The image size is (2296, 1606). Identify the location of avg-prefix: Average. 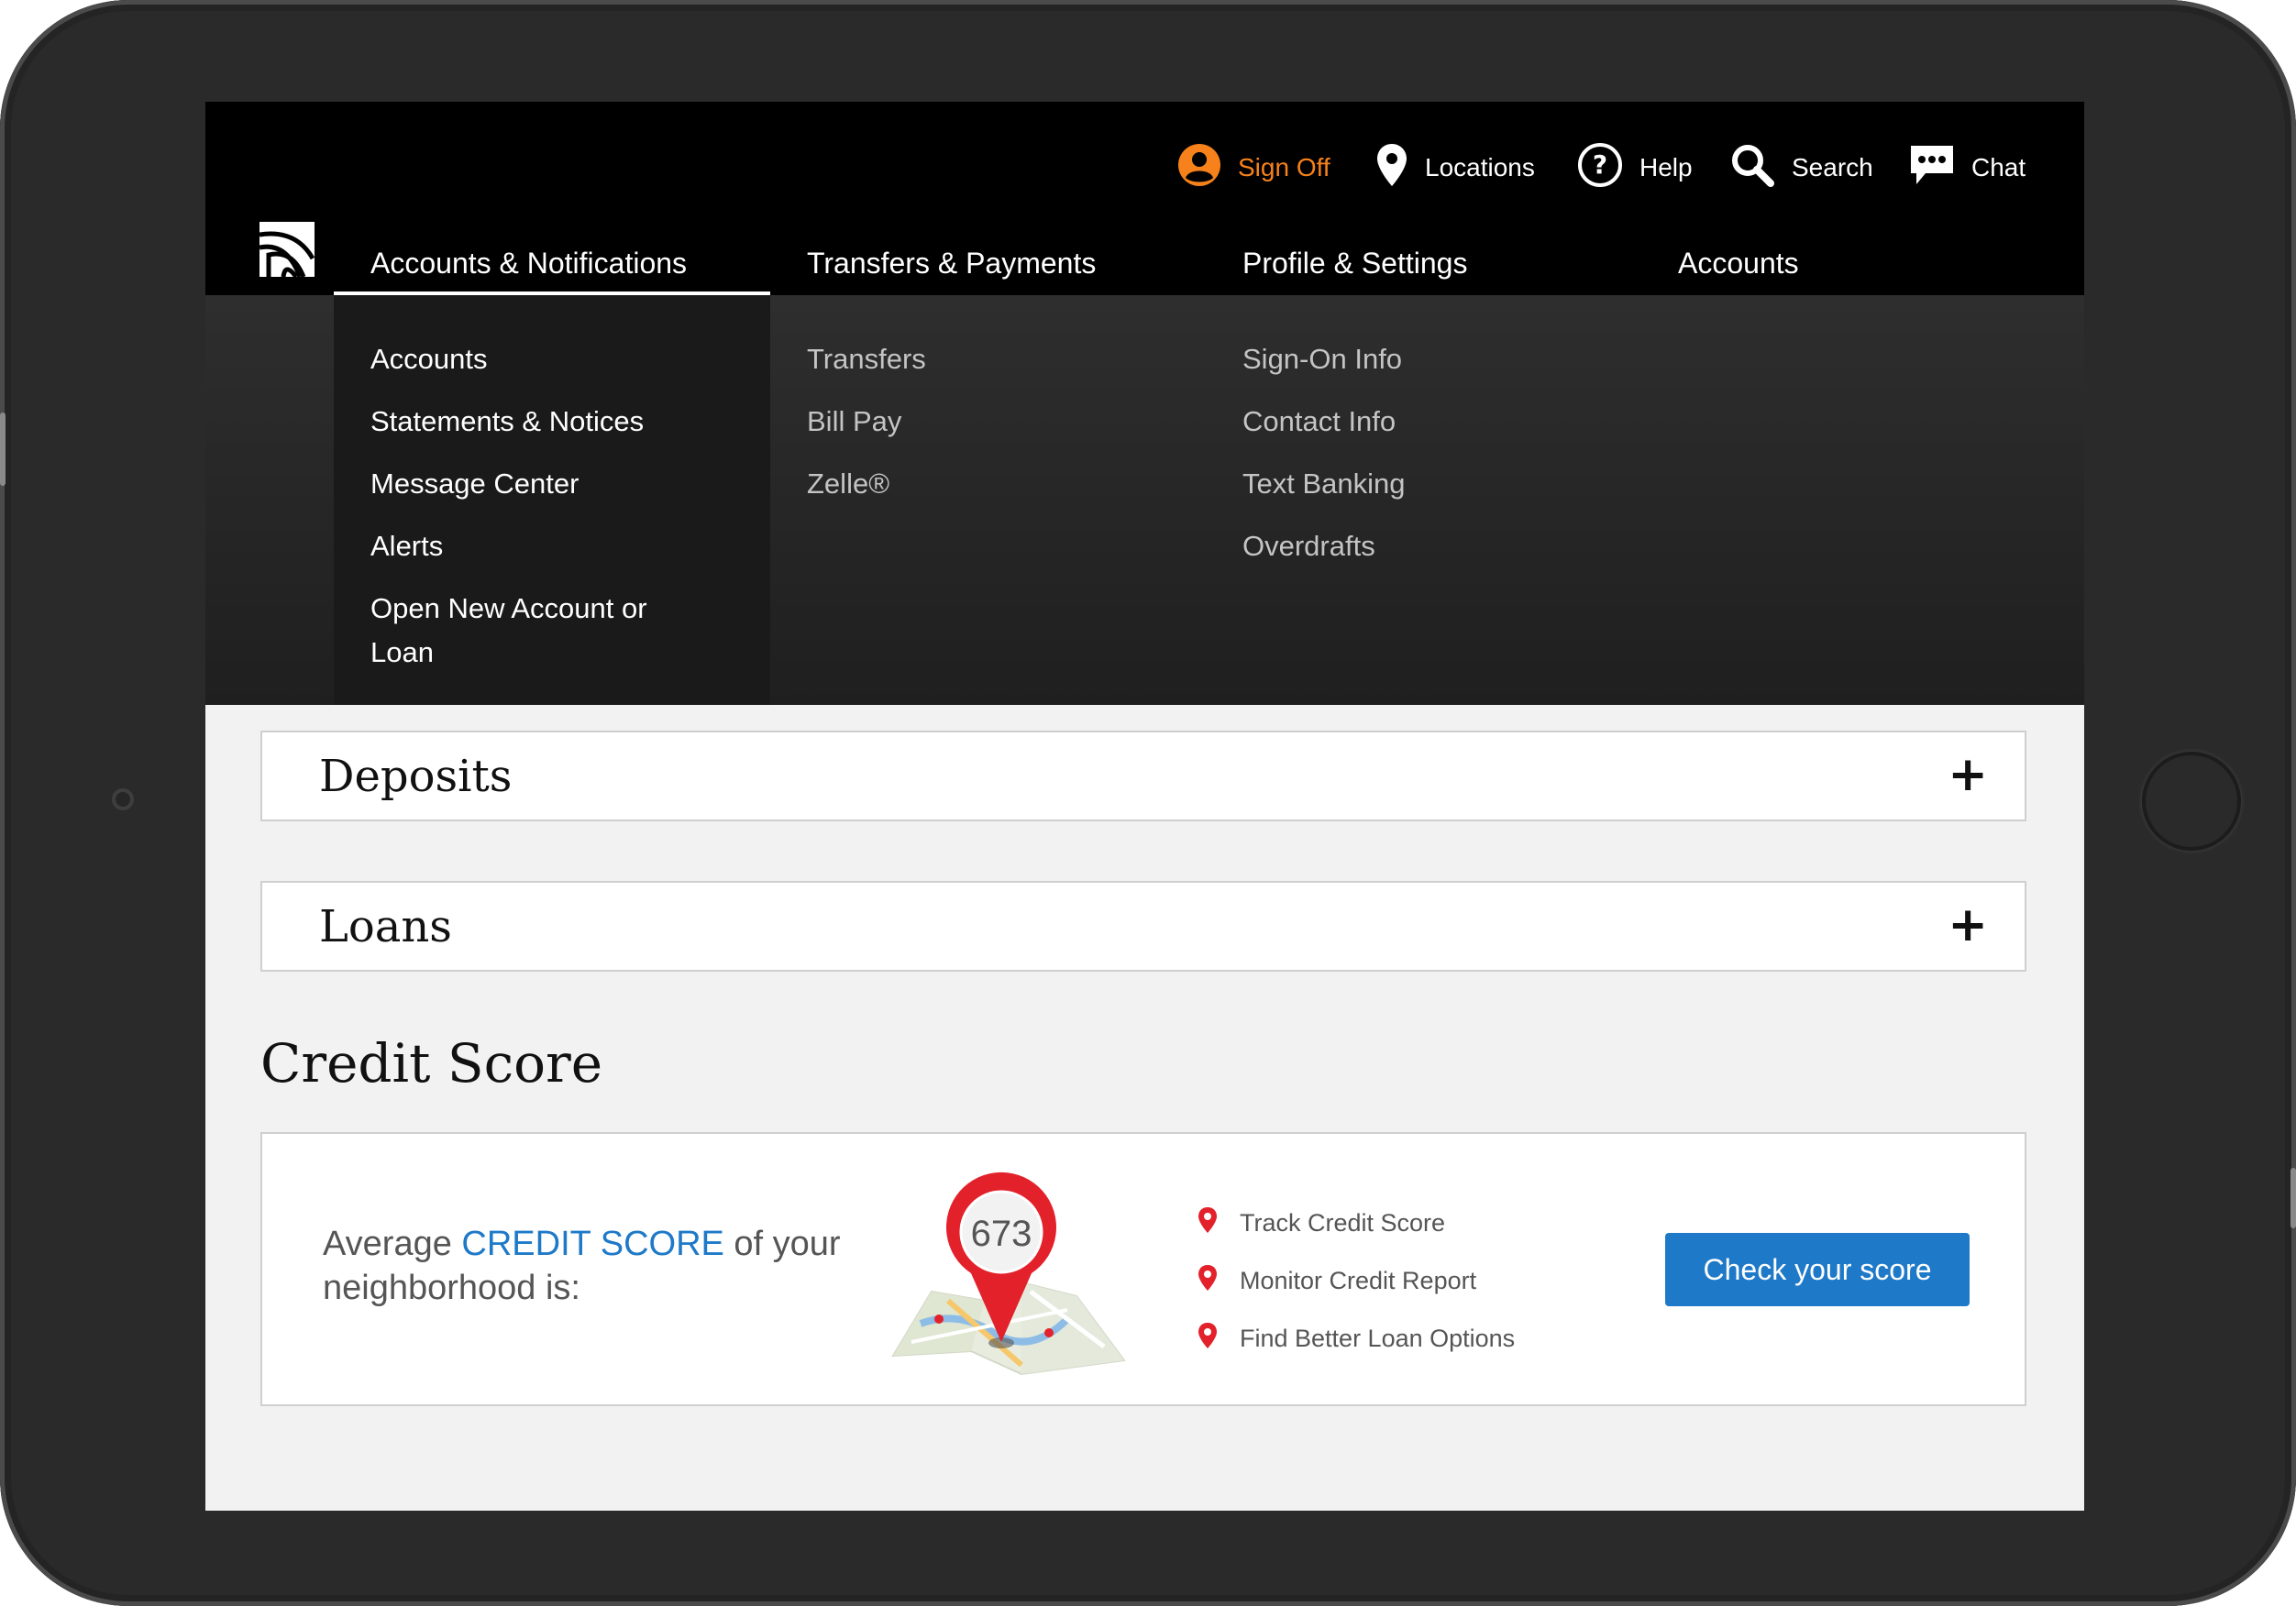
(392, 1244).